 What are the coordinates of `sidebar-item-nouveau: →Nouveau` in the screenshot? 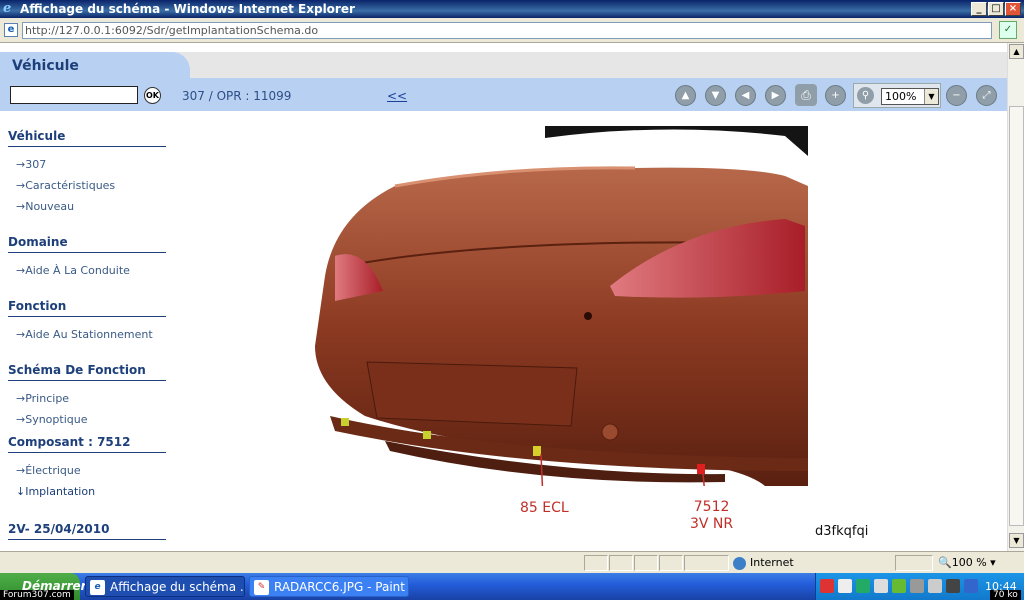 It's located at (45, 206).